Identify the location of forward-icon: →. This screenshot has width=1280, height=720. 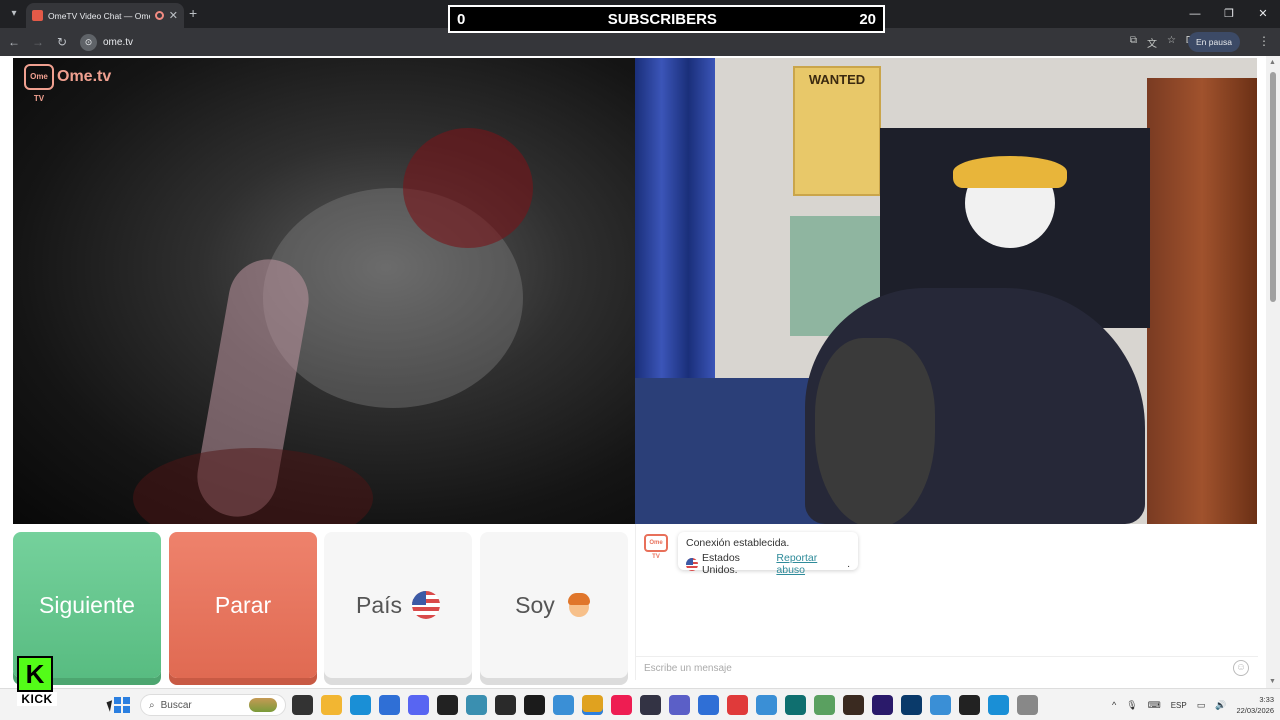
(38, 42).